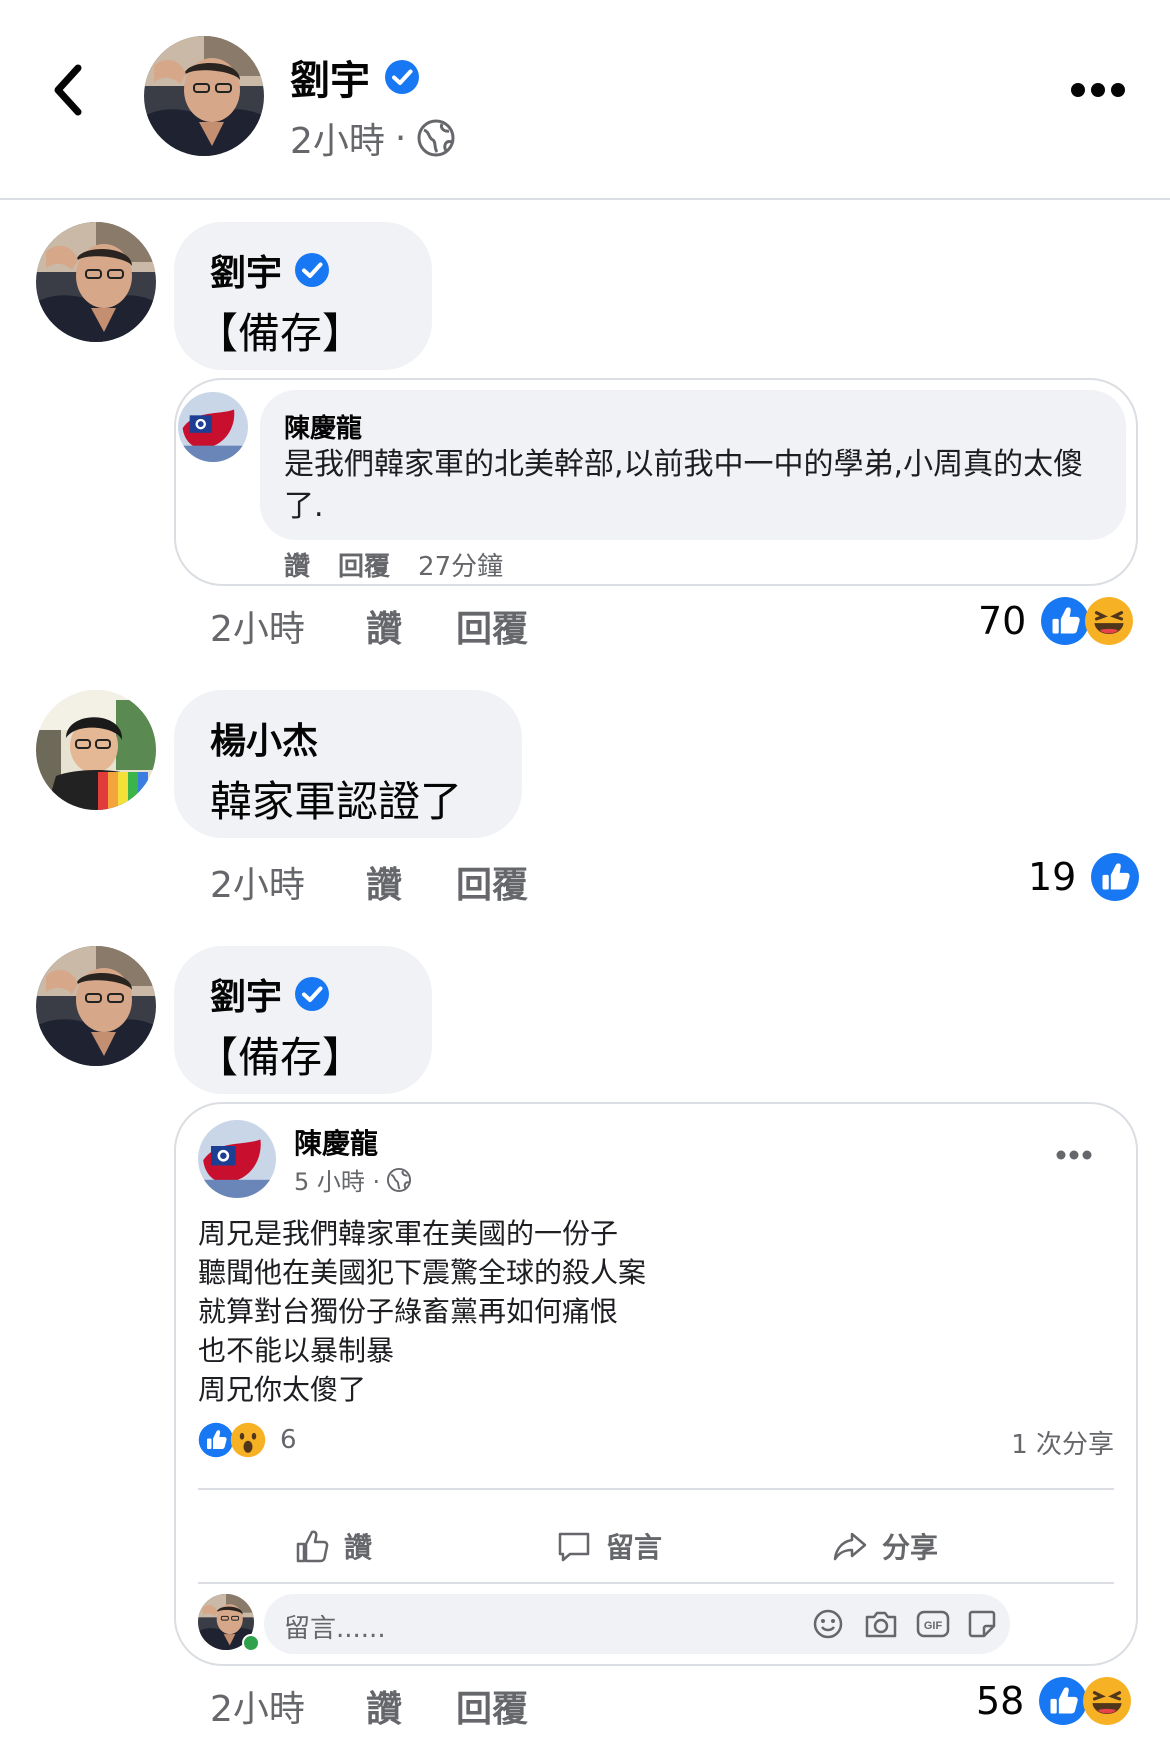  Describe the element at coordinates (323, 429) in the screenshot. I see `embedded-author: 陳慶龍` at that location.